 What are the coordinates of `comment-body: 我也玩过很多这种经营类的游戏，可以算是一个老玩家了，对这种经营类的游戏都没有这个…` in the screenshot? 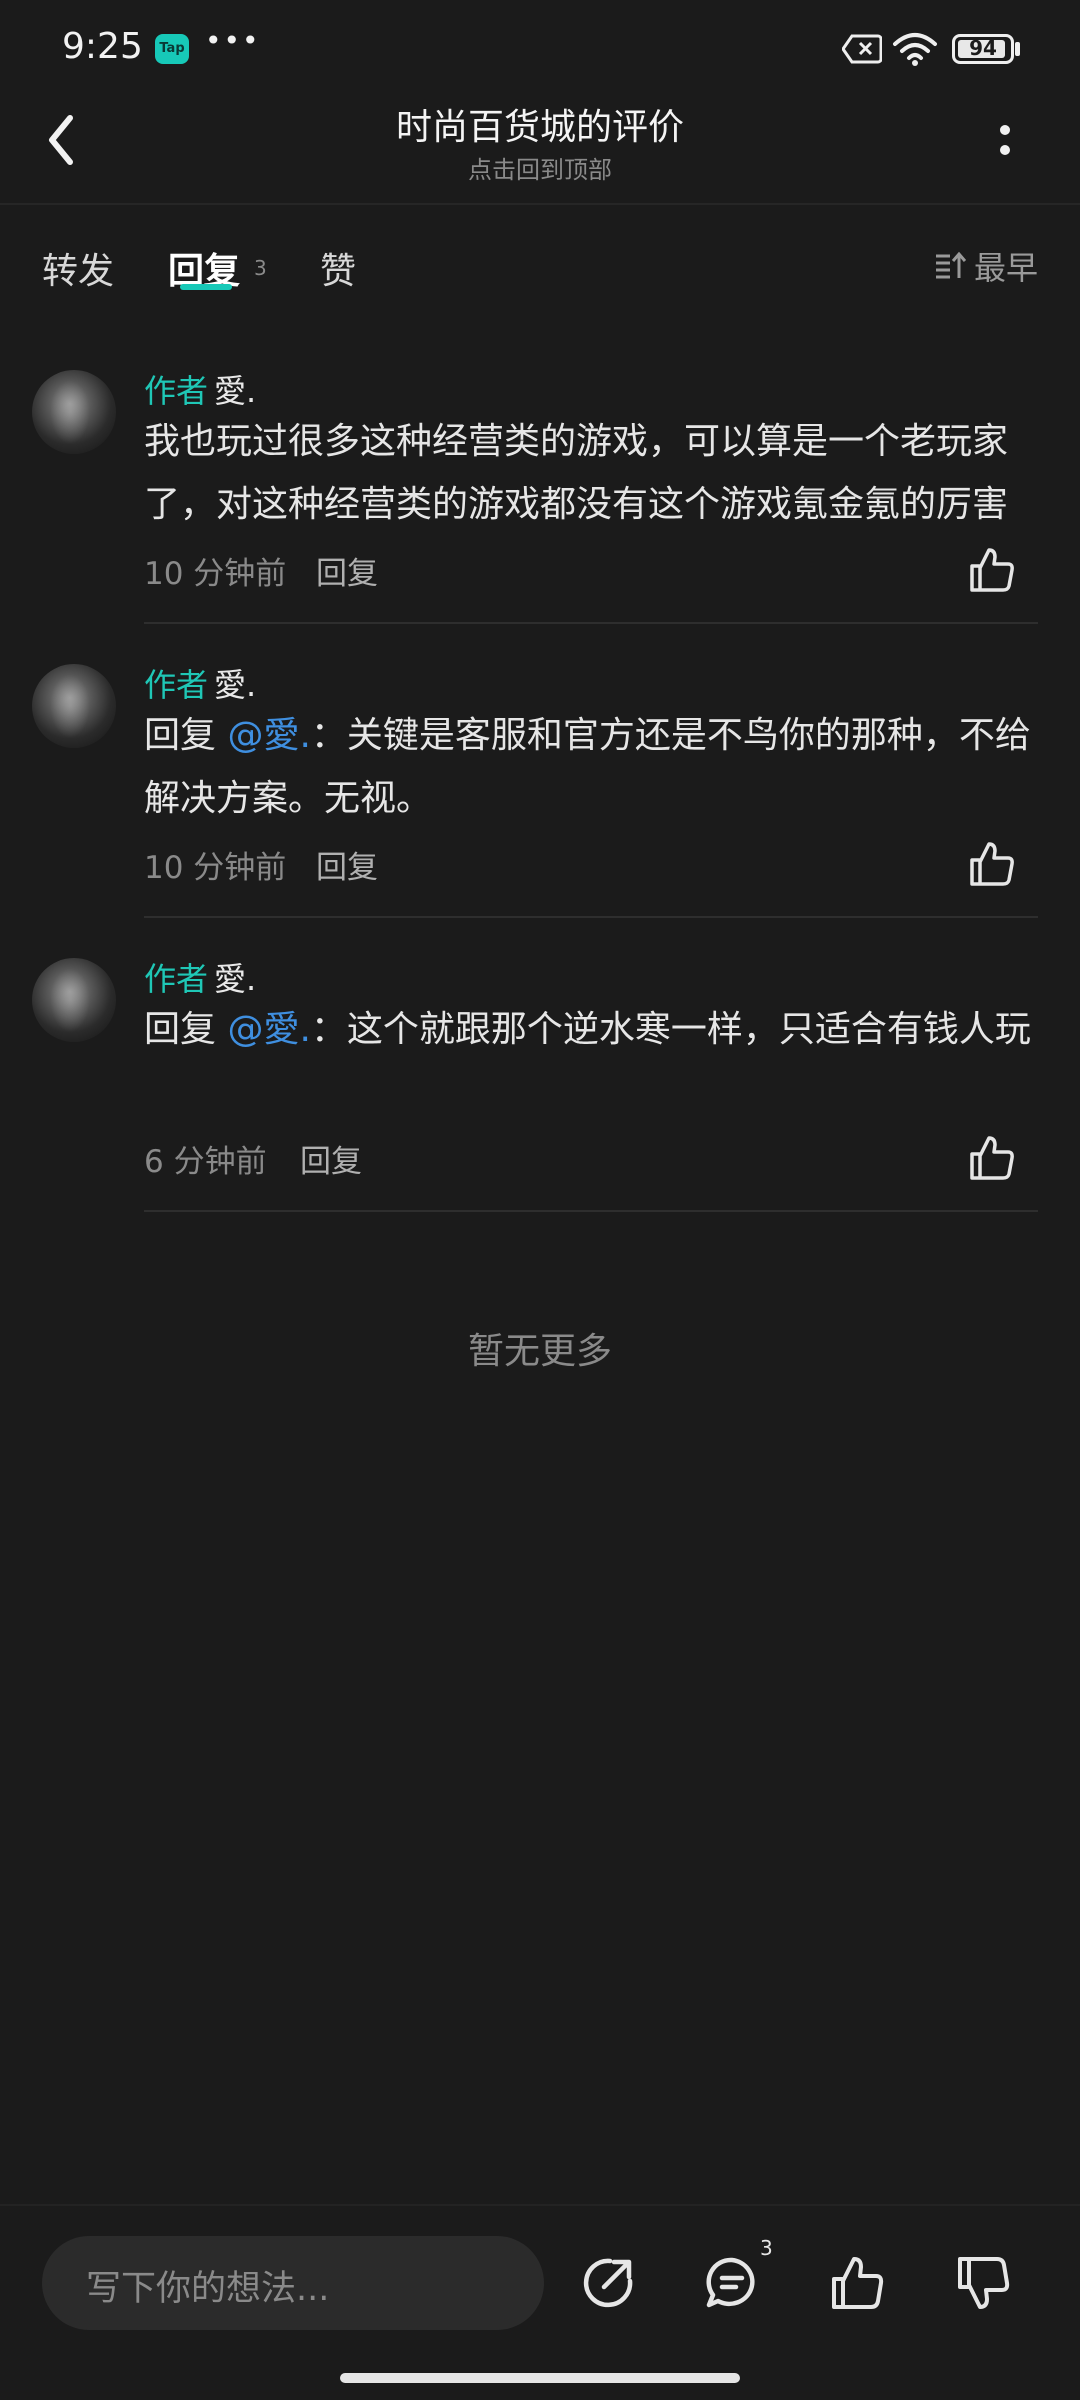 It's located at (576, 473).